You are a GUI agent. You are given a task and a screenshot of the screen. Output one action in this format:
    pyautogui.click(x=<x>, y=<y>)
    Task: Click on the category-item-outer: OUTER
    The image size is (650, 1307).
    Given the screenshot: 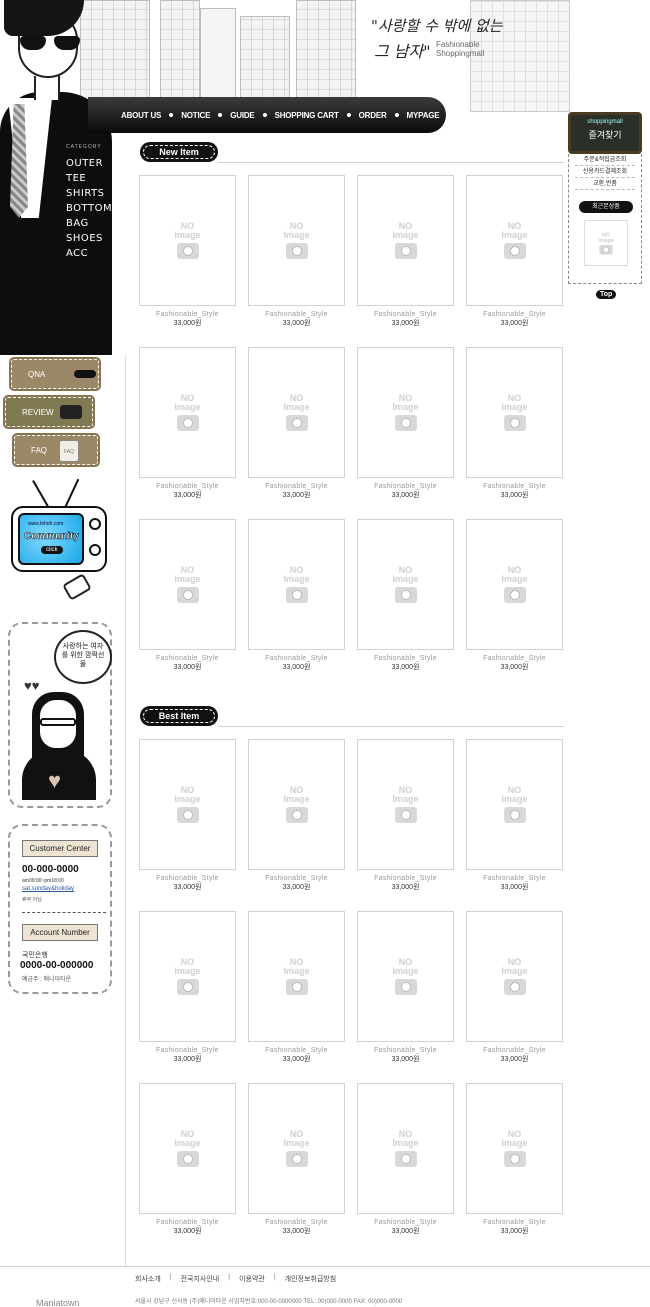 What is the action you would take?
    pyautogui.click(x=89, y=163)
    